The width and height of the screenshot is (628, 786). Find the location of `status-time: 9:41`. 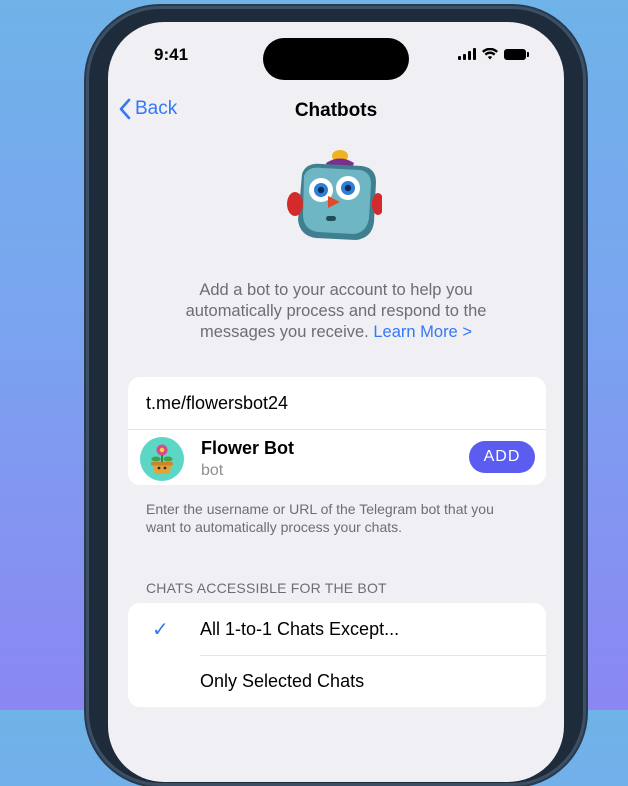

status-time: 9:41 is located at coordinates (171, 54).